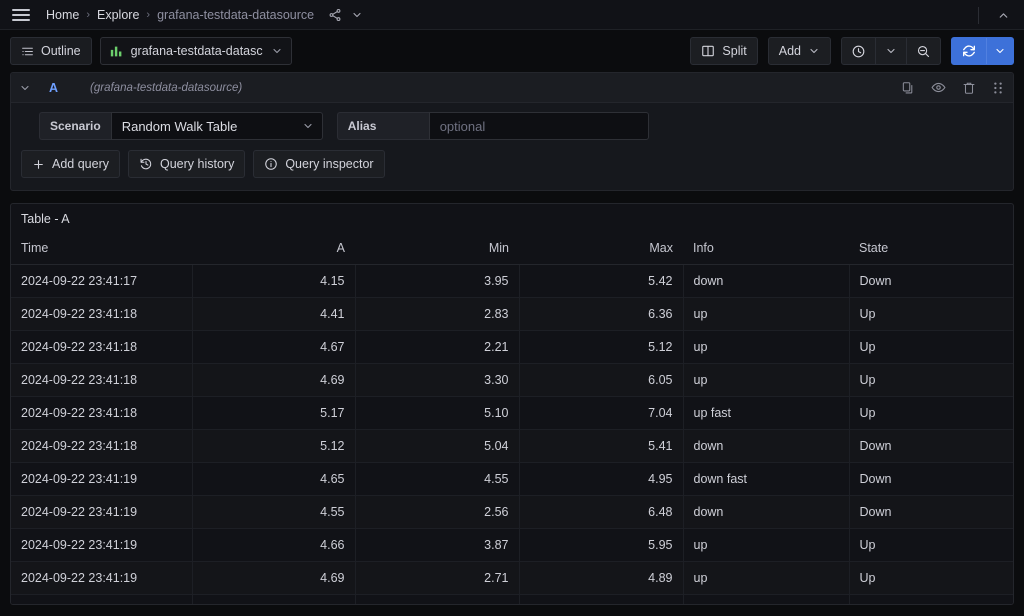 The height and width of the screenshot is (616, 1024). I want to click on breadcrumb-item-explore: Explore, so click(118, 15).